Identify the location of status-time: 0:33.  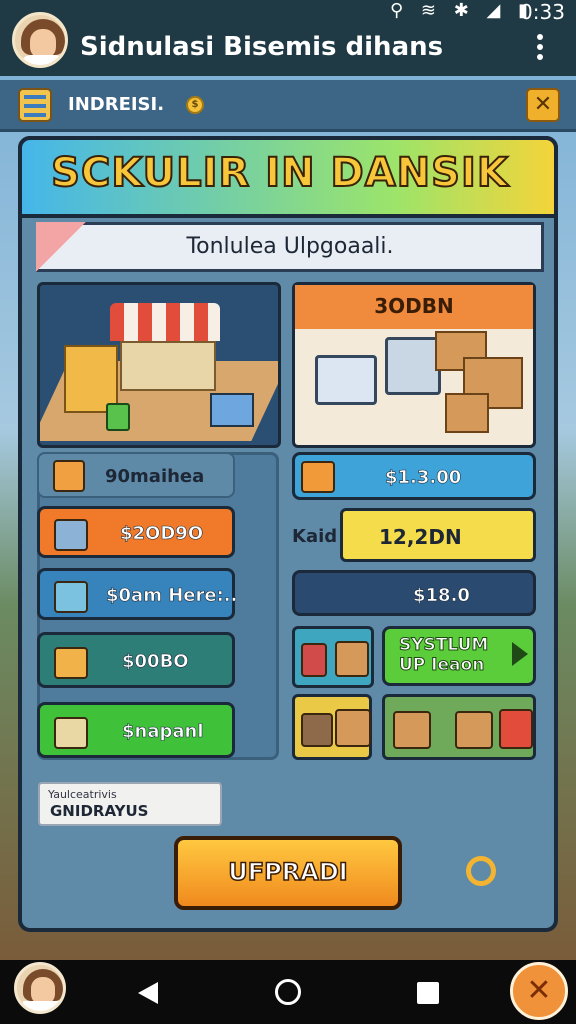
(542, 12).